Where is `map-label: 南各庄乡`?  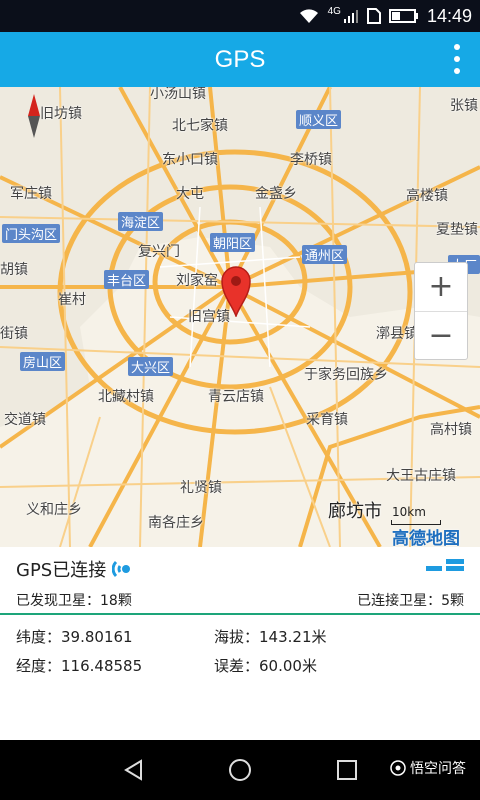
map-label: 南各庄乡 is located at coordinates (176, 523).